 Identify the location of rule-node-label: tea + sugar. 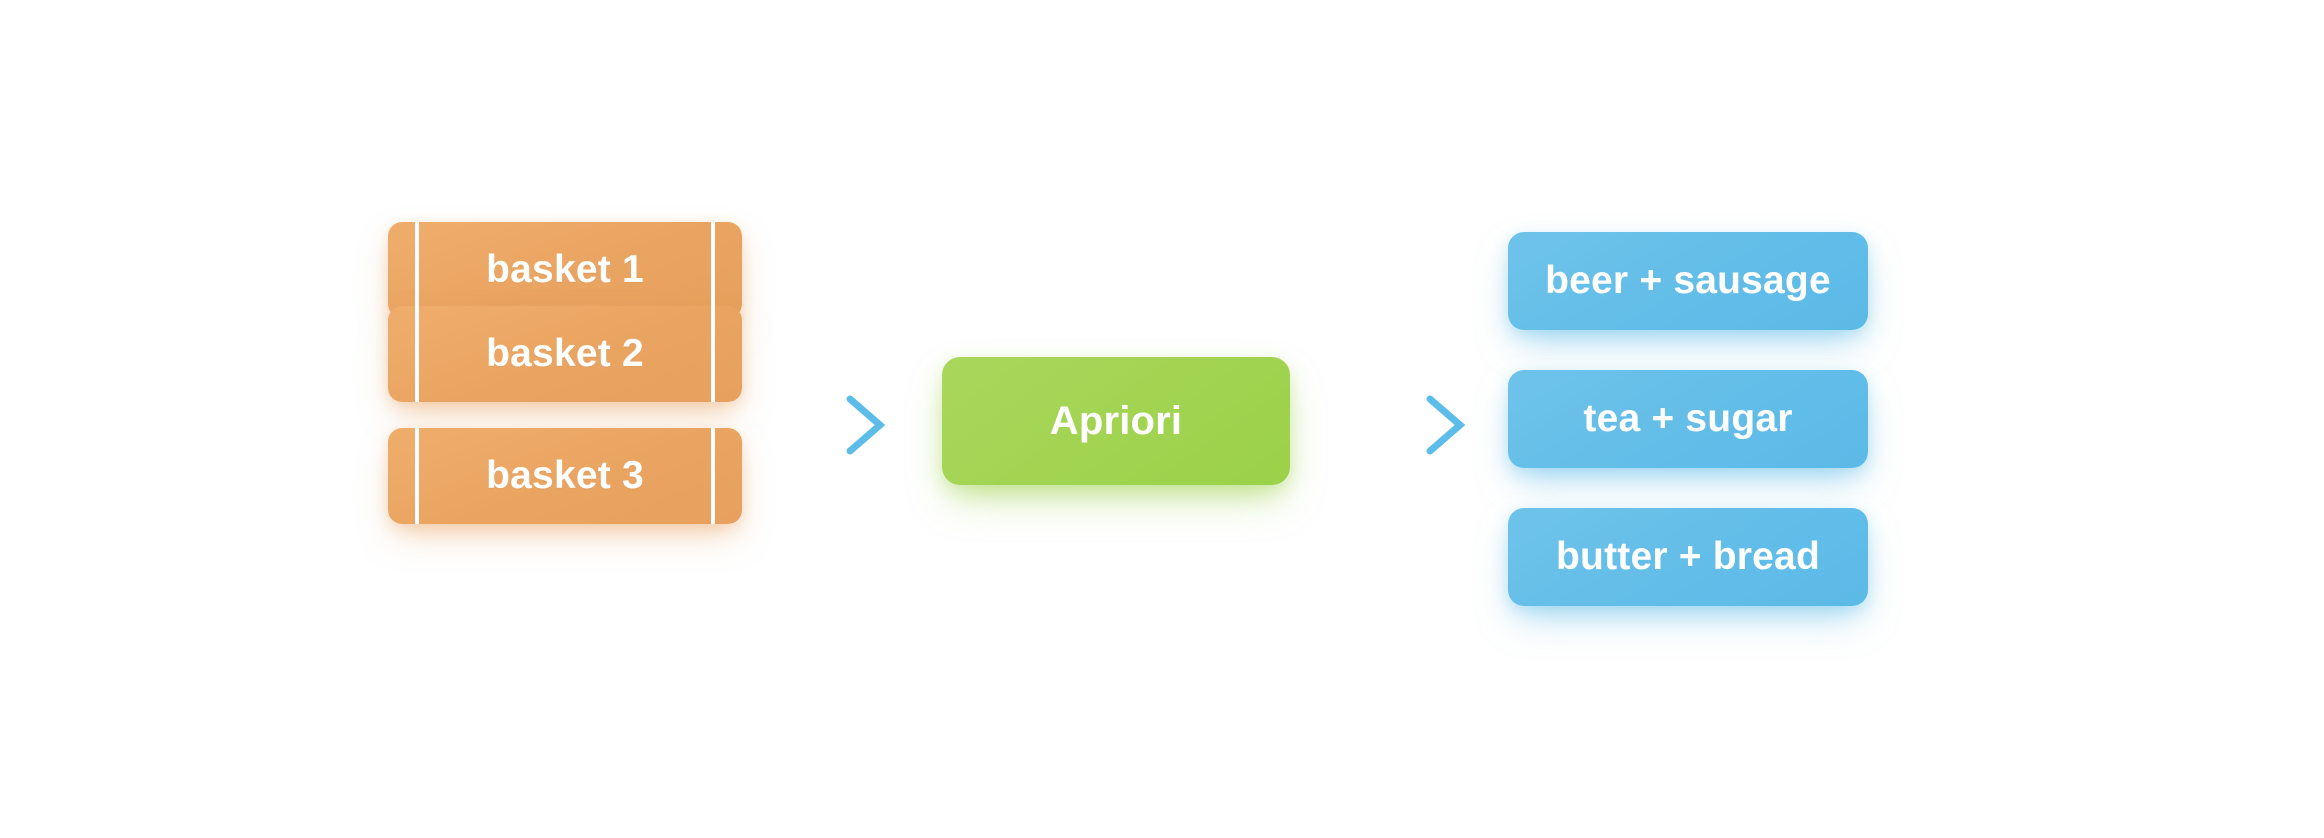
(1688, 418).